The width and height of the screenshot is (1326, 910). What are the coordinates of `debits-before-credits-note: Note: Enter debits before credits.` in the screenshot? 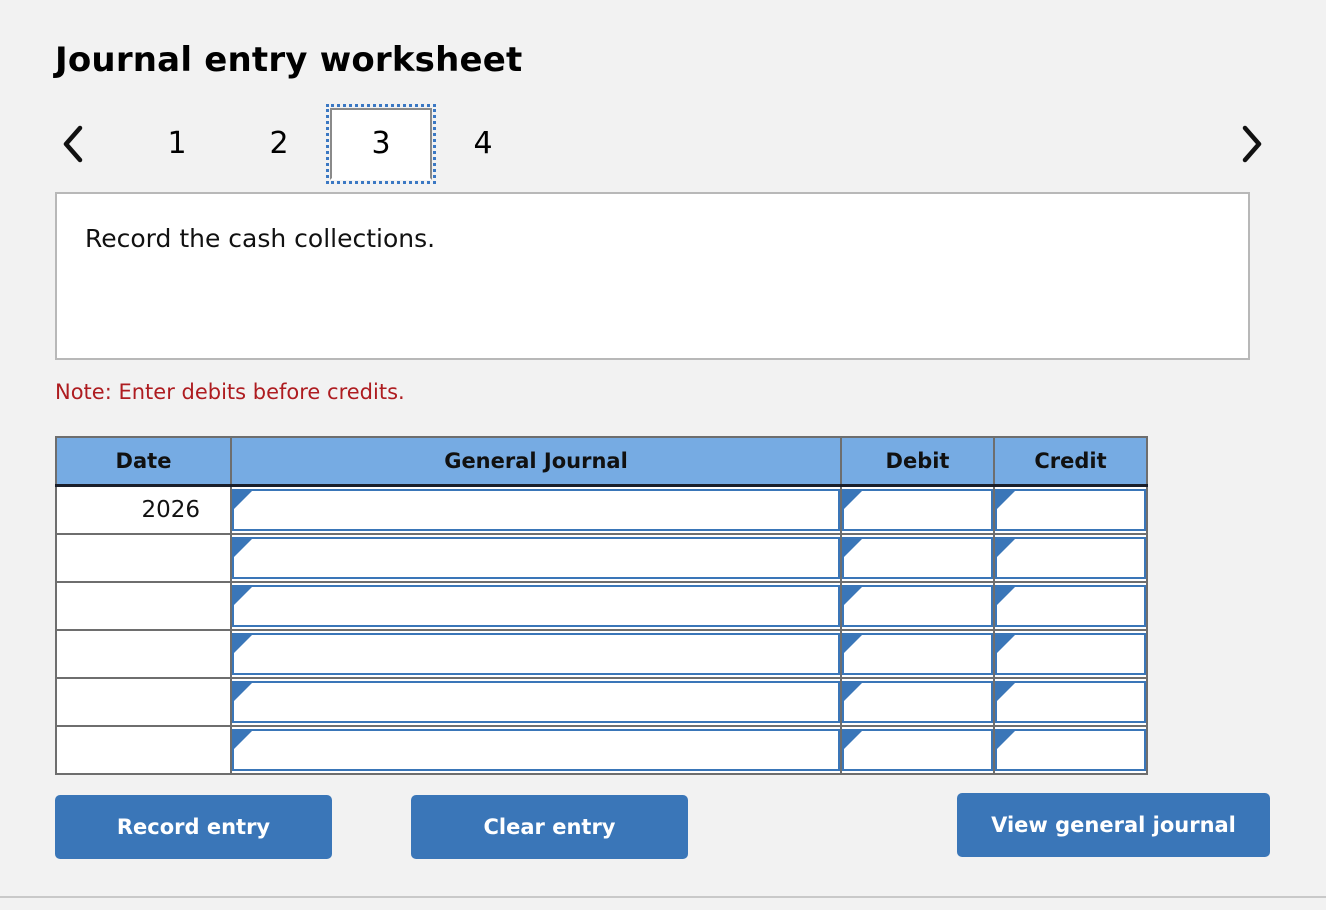 It's located at (230, 392).